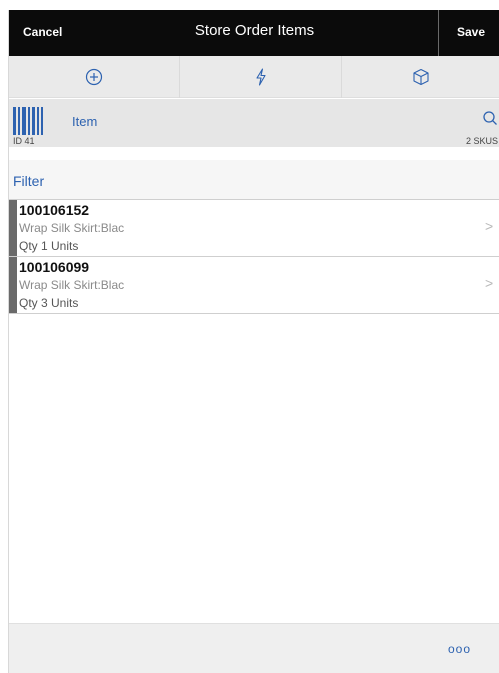 Image resolution: width=499 pixels, height=673 pixels. I want to click on quick-action-button, so click(260, 77).